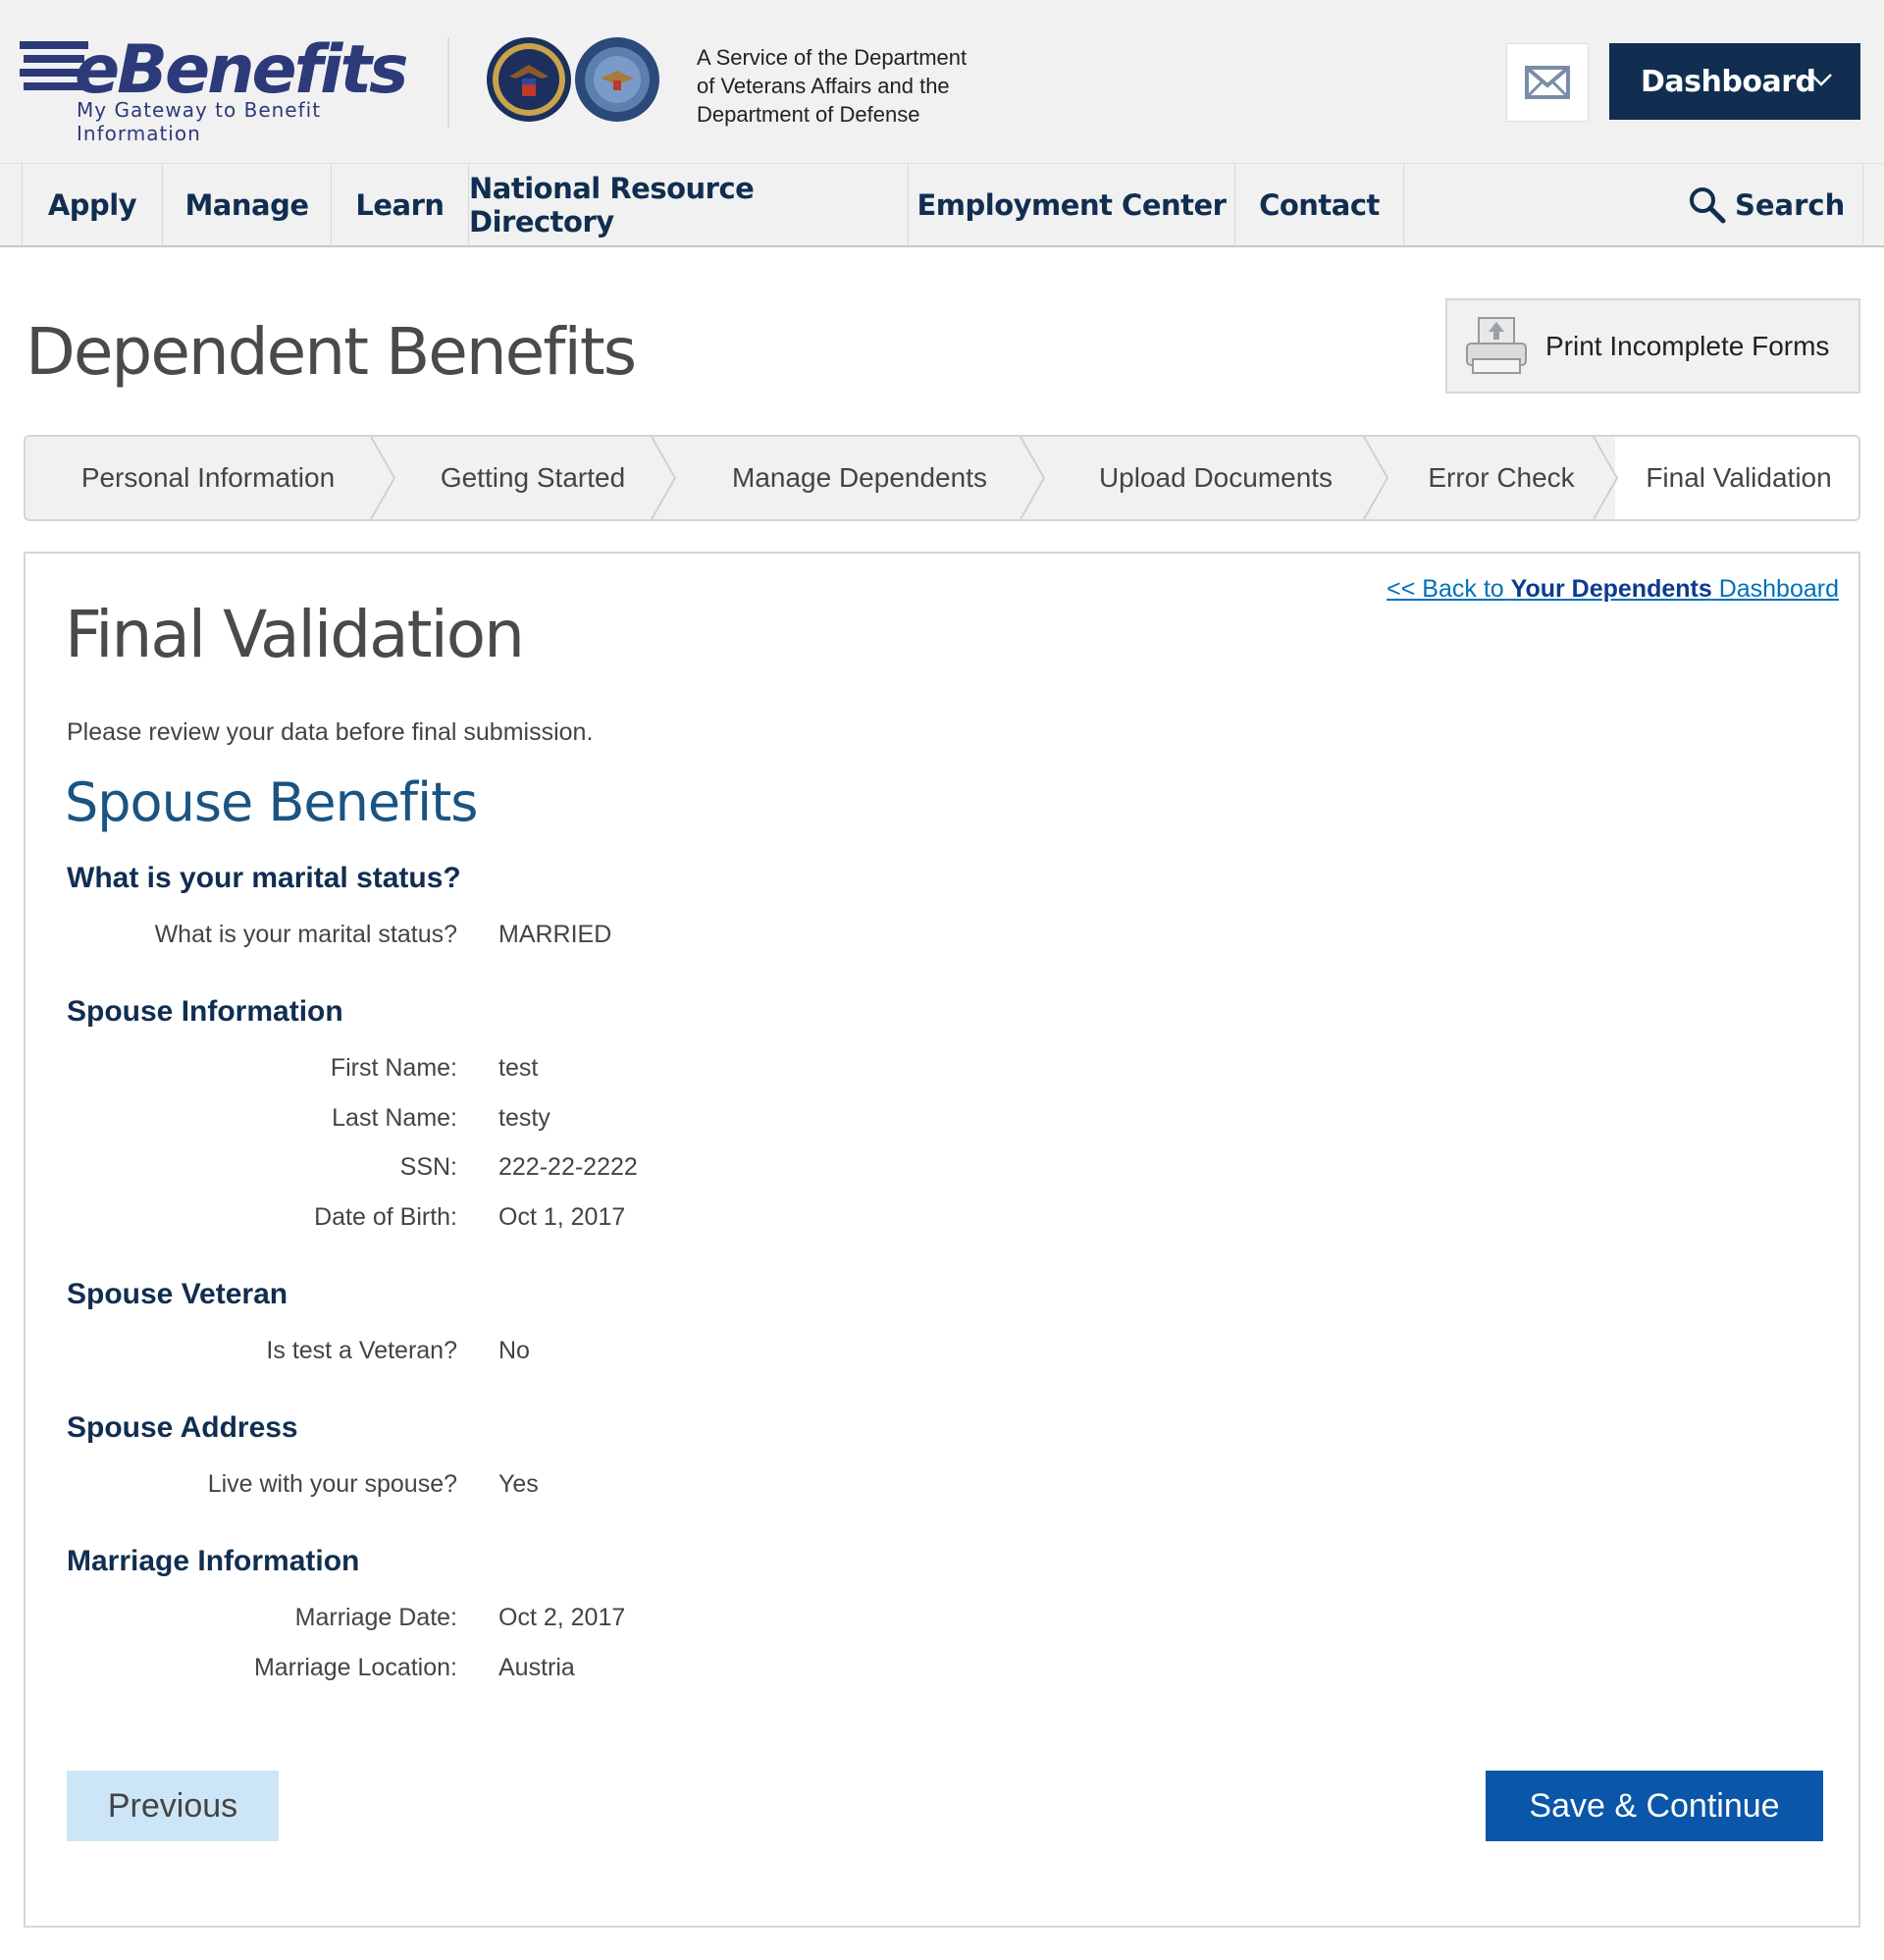 The image size is (1884, 1960). What do you see at coordinates (1215, 478) in the screenshot?
I see `step-upload-documents: Upload Documents` at bounding box center [1215, 478].